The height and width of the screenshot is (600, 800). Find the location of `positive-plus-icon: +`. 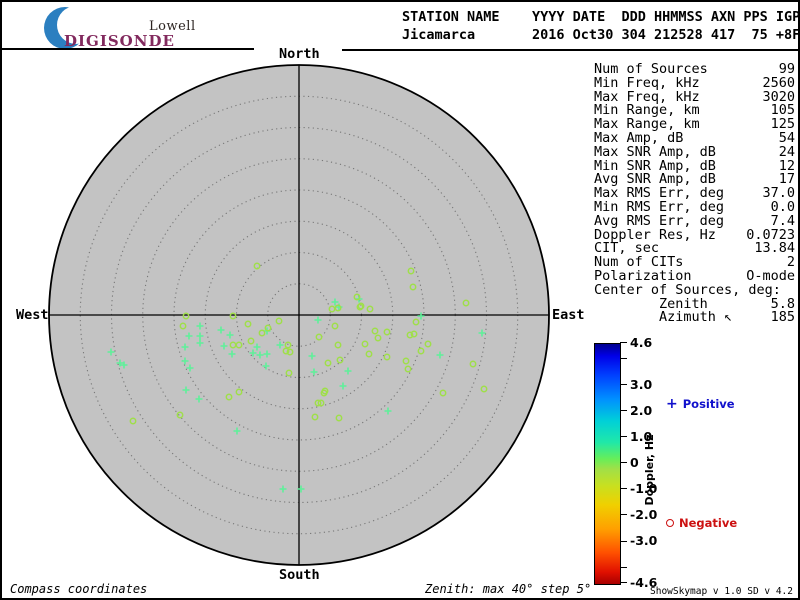

positive-plus-icon: + is located at coordinates (672, 404).